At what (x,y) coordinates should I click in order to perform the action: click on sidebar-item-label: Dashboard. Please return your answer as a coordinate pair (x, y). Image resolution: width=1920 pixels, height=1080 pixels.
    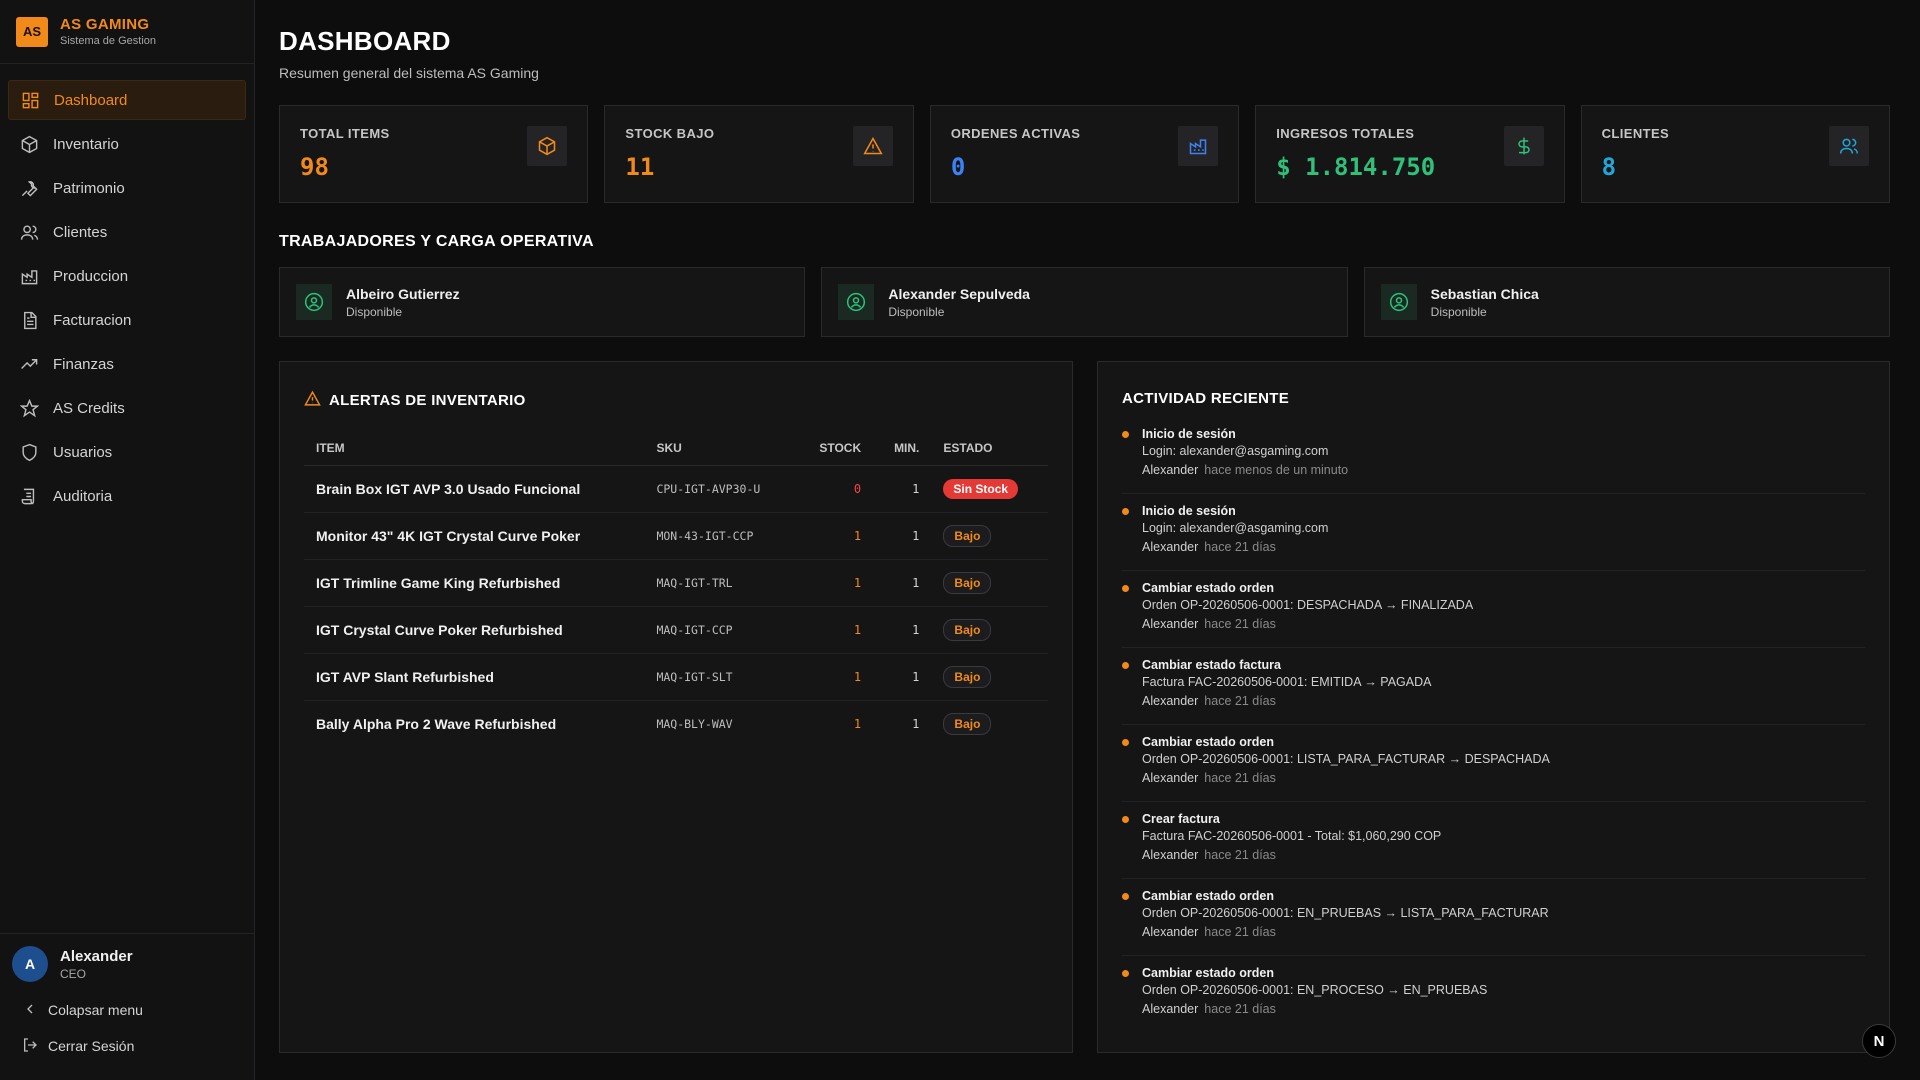
    Looking at the image, I should click on (91, 100).